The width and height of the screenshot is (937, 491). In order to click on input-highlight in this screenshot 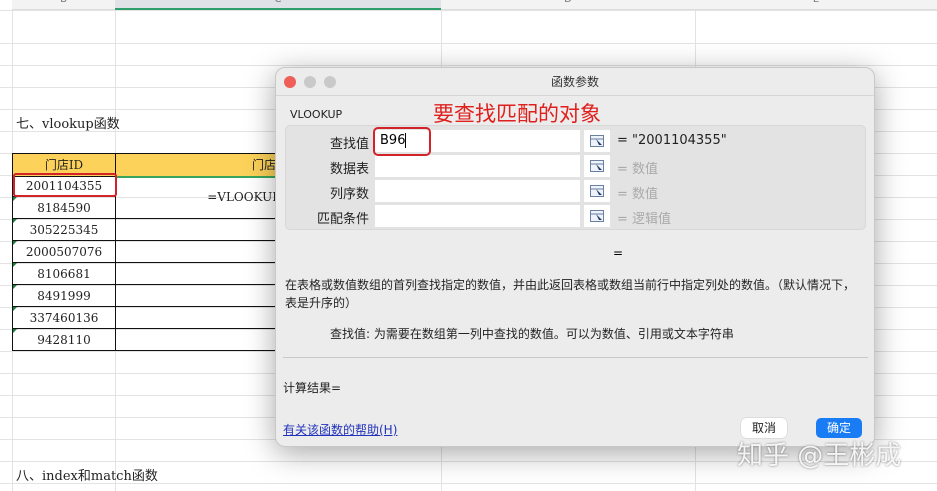, I will do `click(402, 141)`.